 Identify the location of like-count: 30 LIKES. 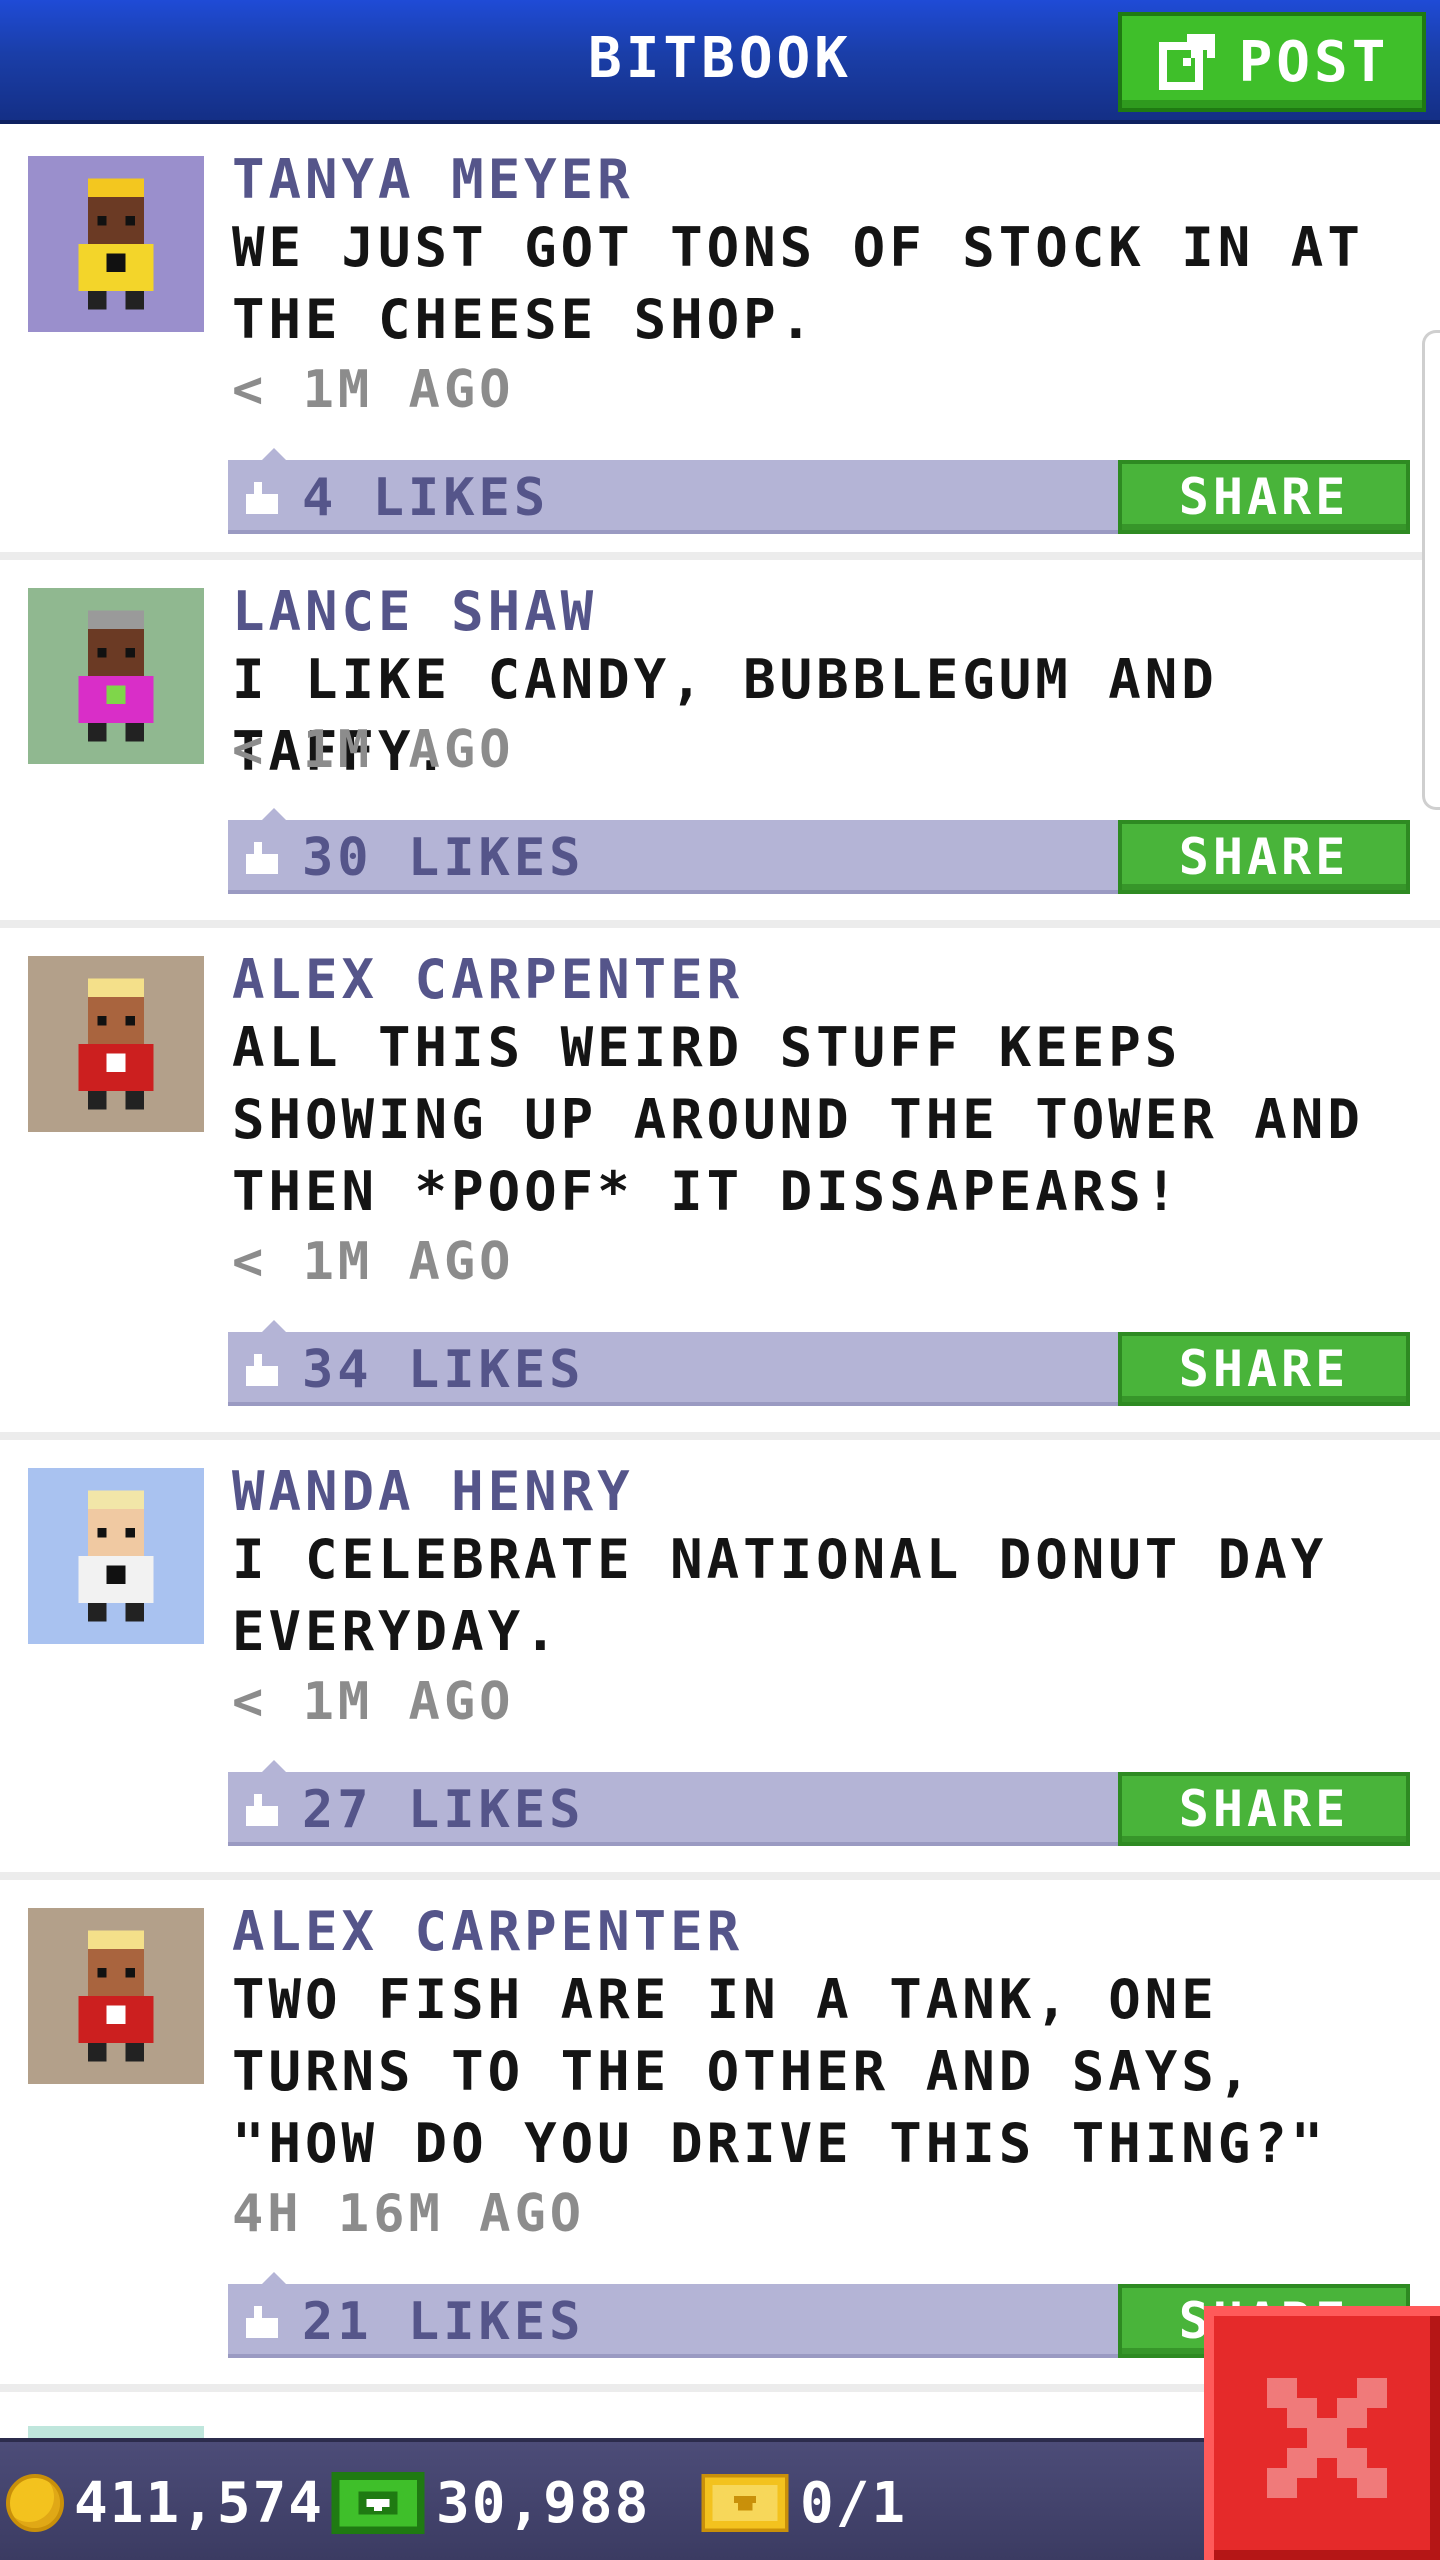
(443, 858).